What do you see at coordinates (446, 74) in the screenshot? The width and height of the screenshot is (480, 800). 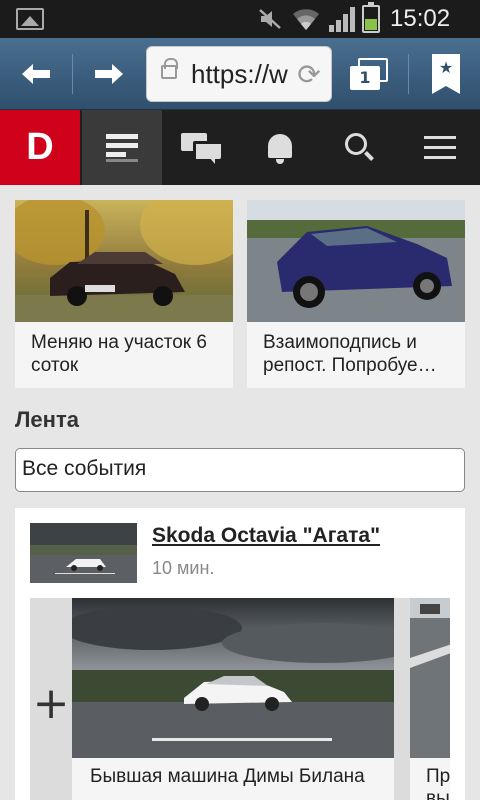 I see `bookmark-star-icon: ★` at bounding box center [446, 74].